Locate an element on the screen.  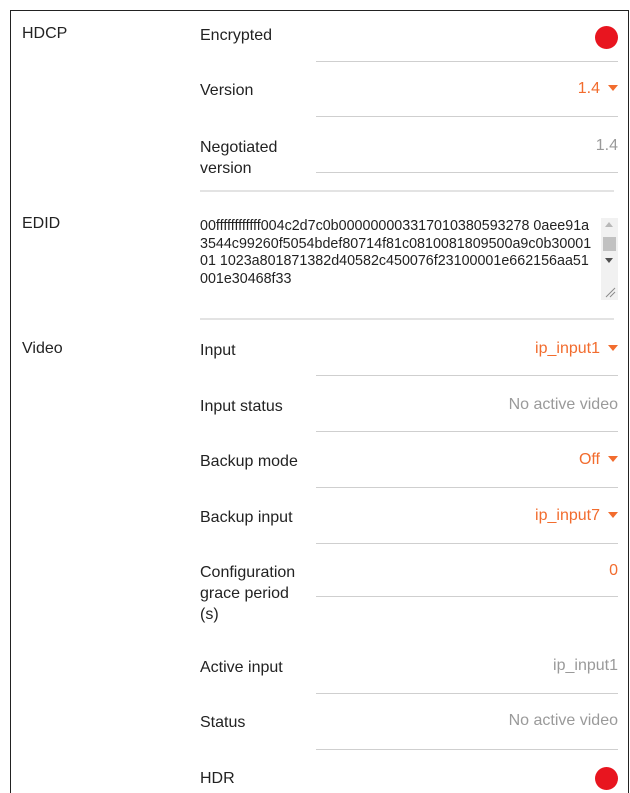
negotiated-version-label: Negotiated version is located at coordinates (238, 158).